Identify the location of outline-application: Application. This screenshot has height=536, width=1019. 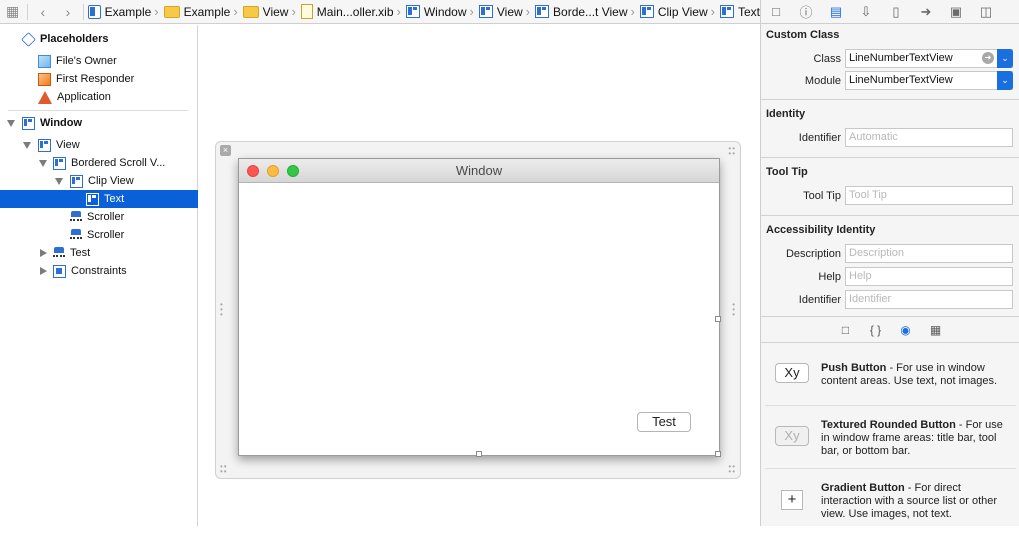
(99, 97).